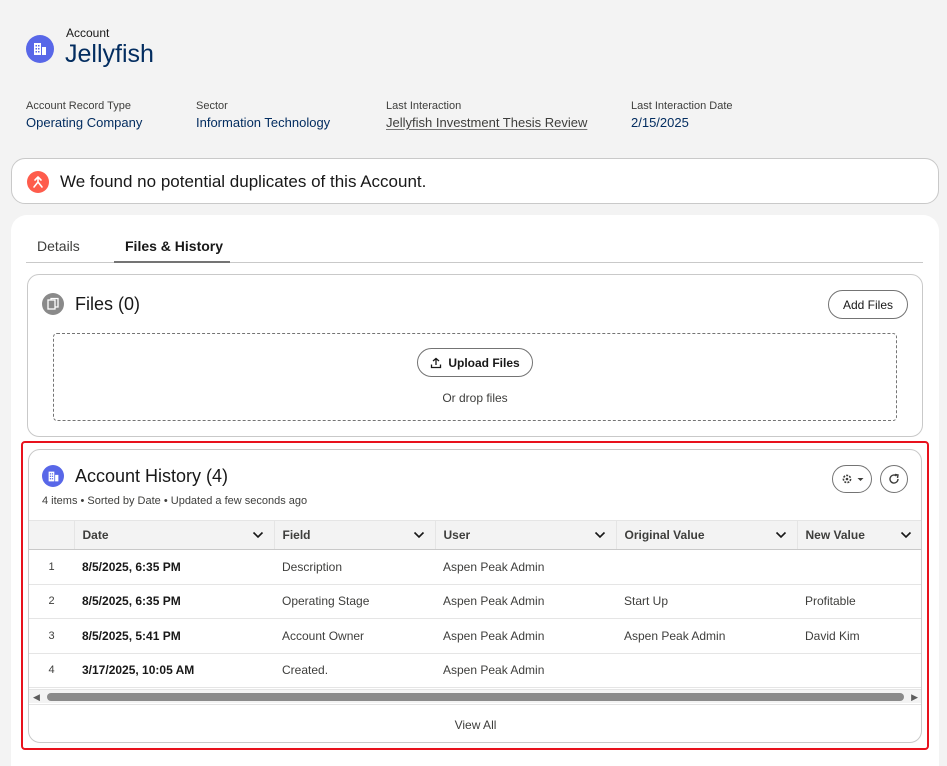  I want to click on files-icon, so click(53, 304).